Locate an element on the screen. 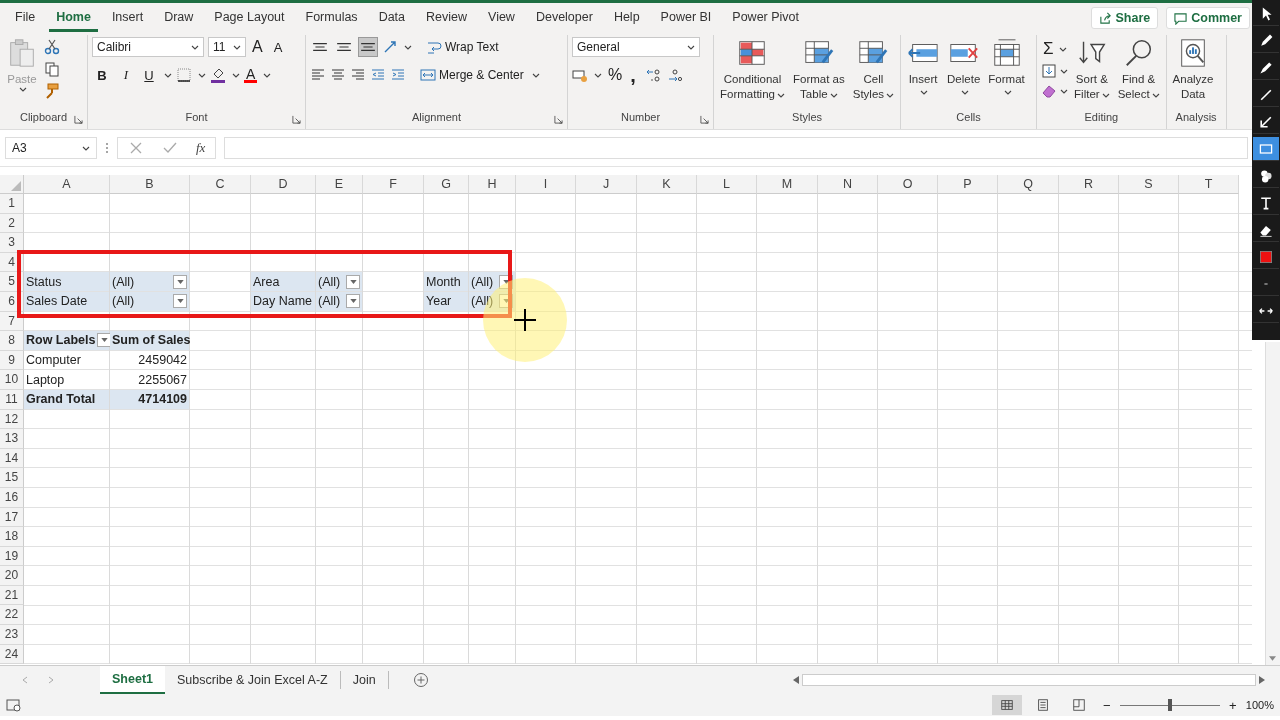 The image size is (1280, 720). menu-tab: File is located at coordinates (25, 18).